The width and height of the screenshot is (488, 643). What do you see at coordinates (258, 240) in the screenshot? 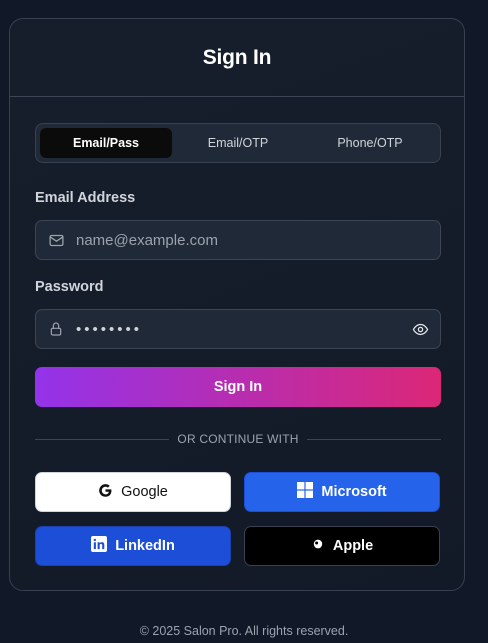
I see `email-input` at bounding box center [258, 240].